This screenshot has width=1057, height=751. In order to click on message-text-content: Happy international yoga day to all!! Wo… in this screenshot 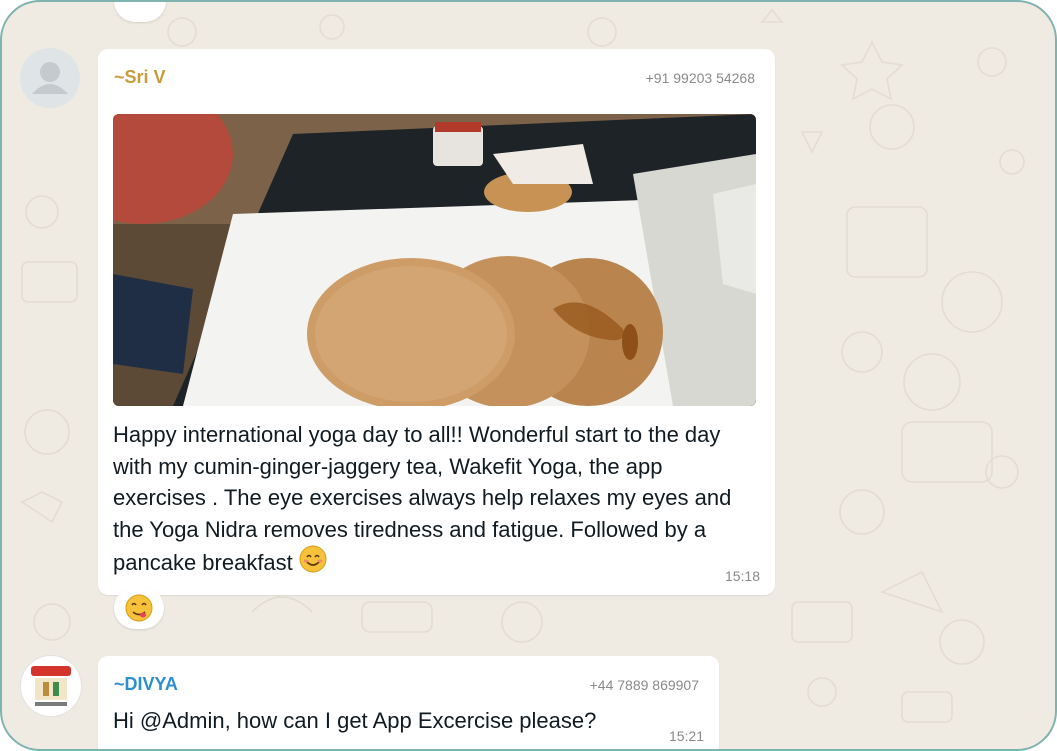, I will do `click(422, 498)`.